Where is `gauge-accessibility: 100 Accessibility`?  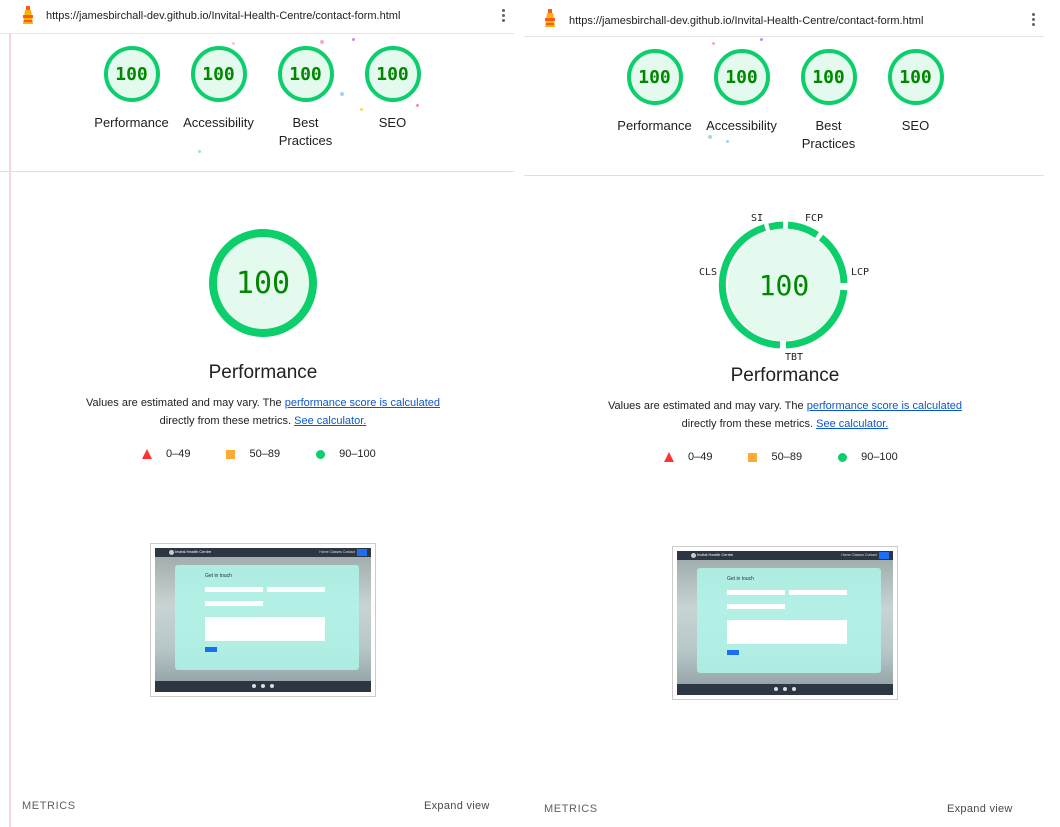
gauge-accessibility: 100 Accessibility is located at coordinates (218, 98).